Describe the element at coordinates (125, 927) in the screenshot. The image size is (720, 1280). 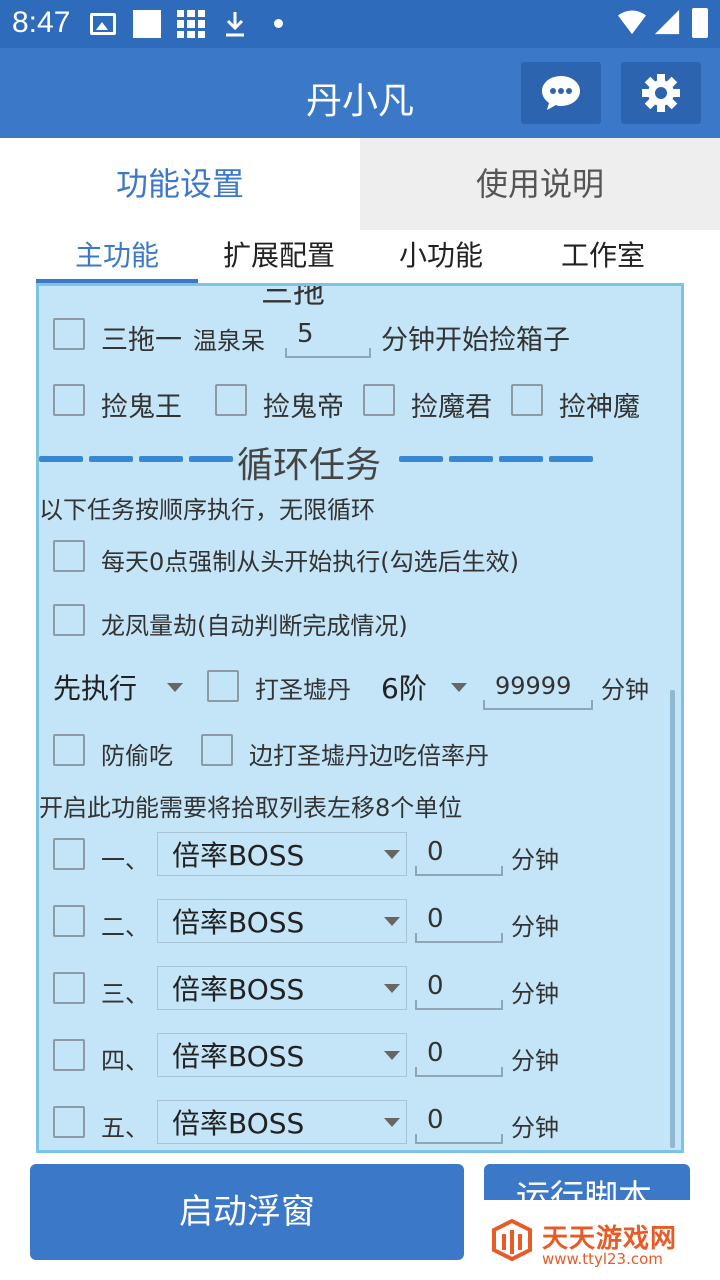
I see `task-2-index: 二、` at that location.